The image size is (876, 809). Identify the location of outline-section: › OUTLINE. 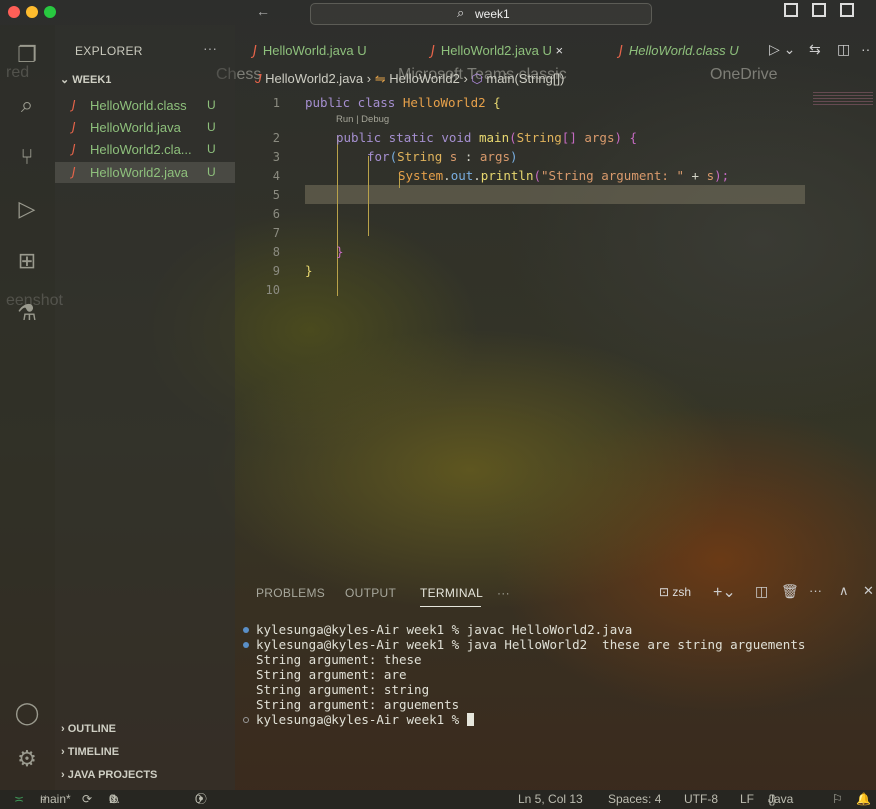
(88, 729).